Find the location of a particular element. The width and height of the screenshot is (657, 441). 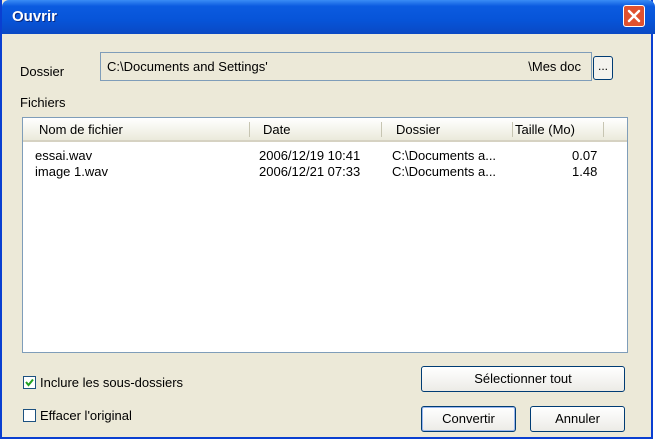

file-size: 0.07 is located at coordinates (585, 155).